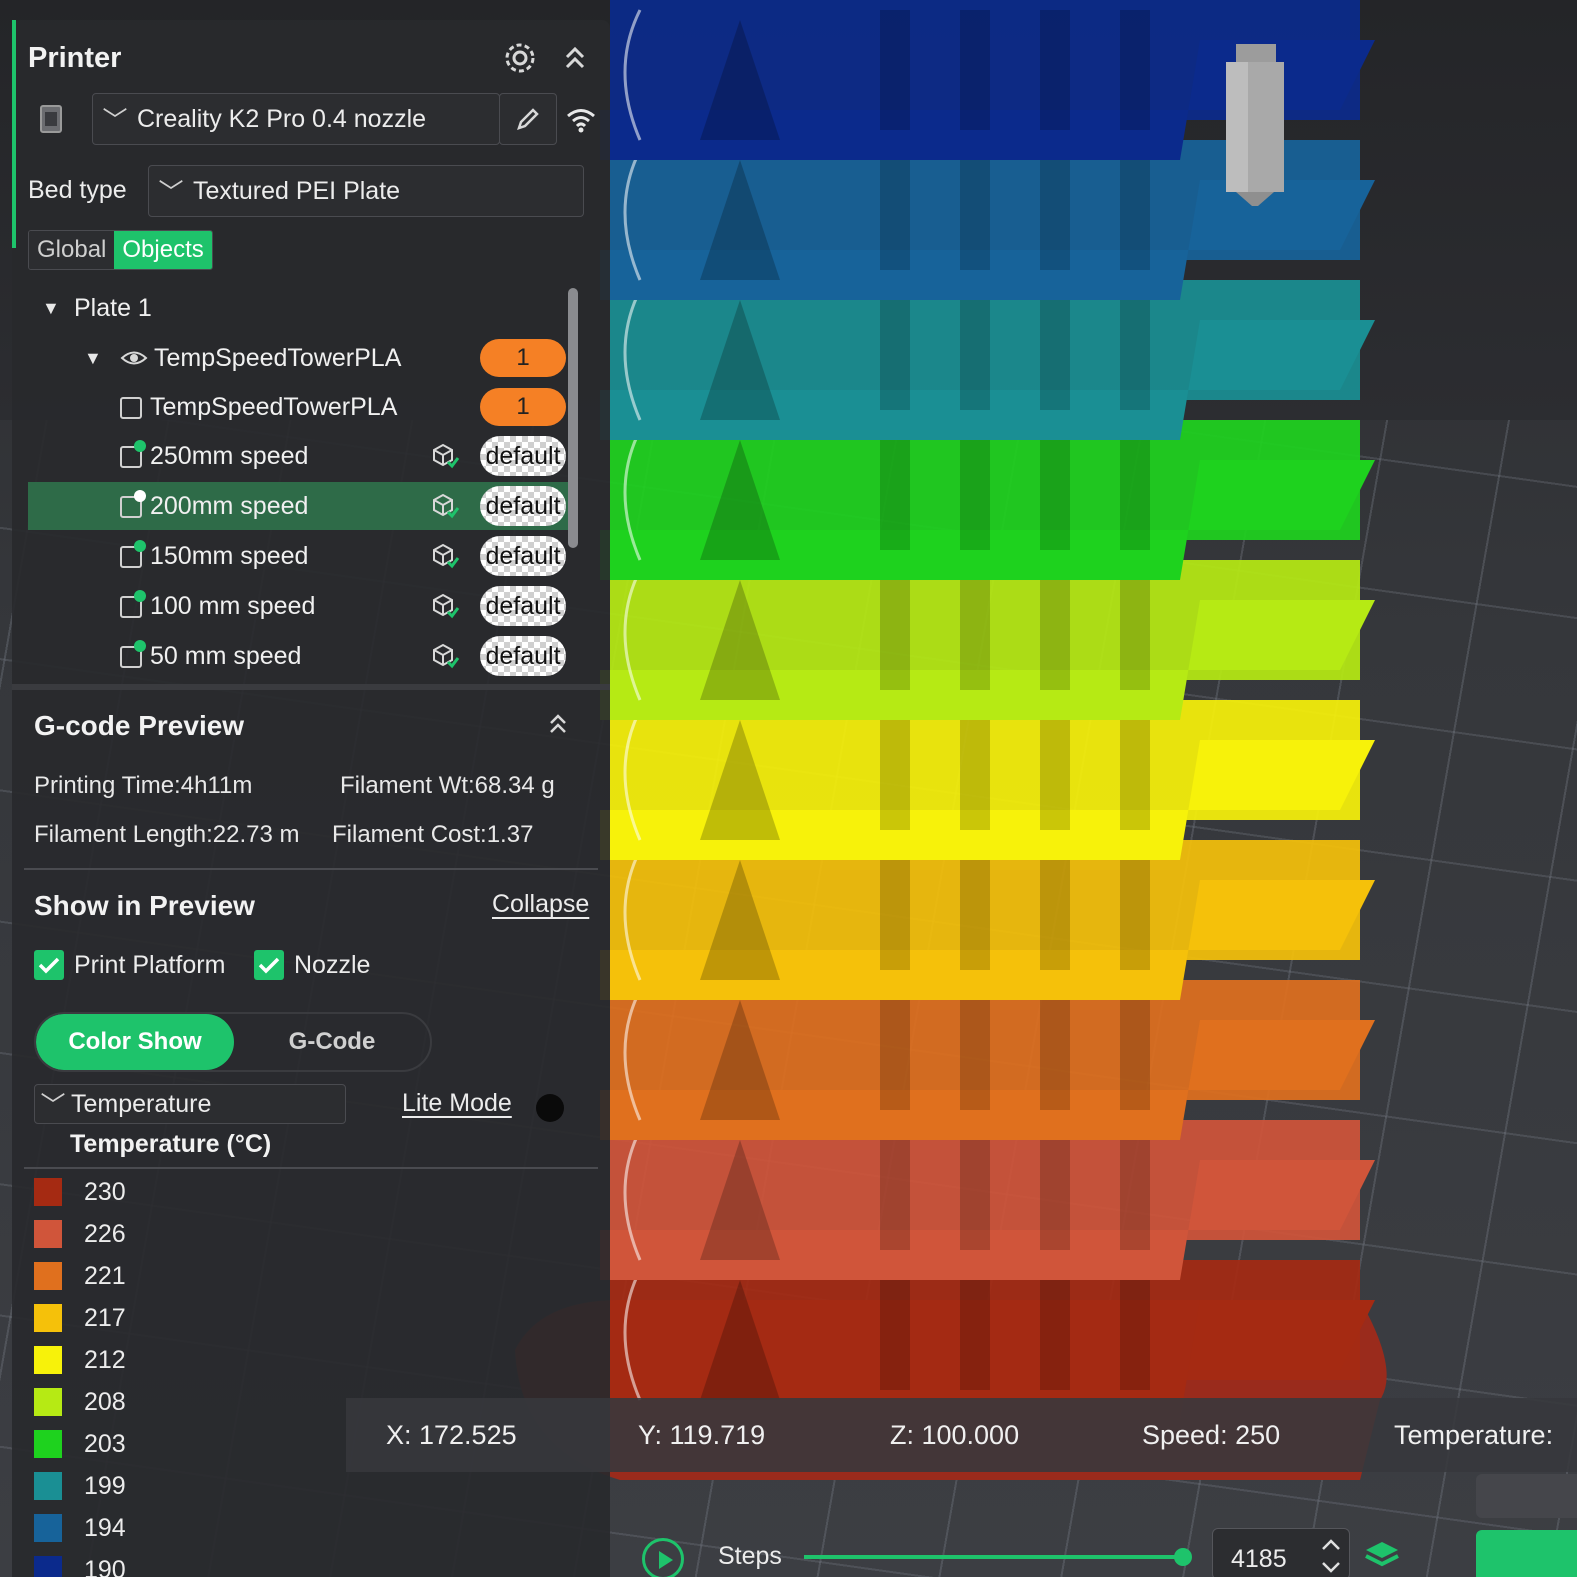  Describe the element at coordinates (113, 307) in the screenshot. I see `plate-name: Plate 1` at that location.